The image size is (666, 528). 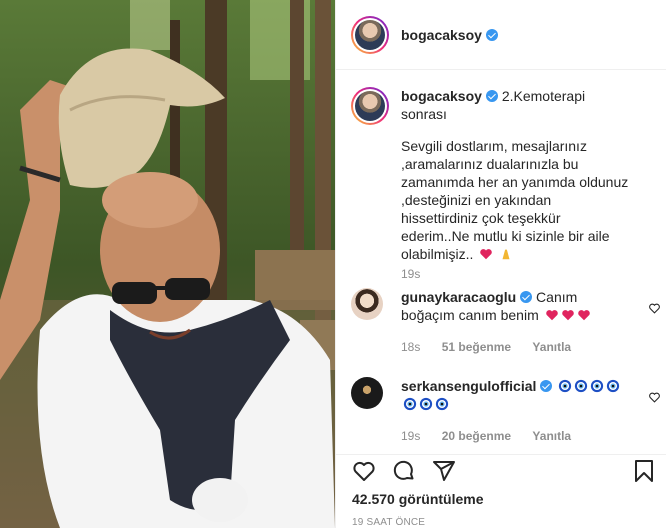 What do you see at coordinates (501, 491) in the screenshot?
I see `post-actions: 42.570 görüntüleme 19 SAAT ÖNCE` at bounding box center [501, 491].